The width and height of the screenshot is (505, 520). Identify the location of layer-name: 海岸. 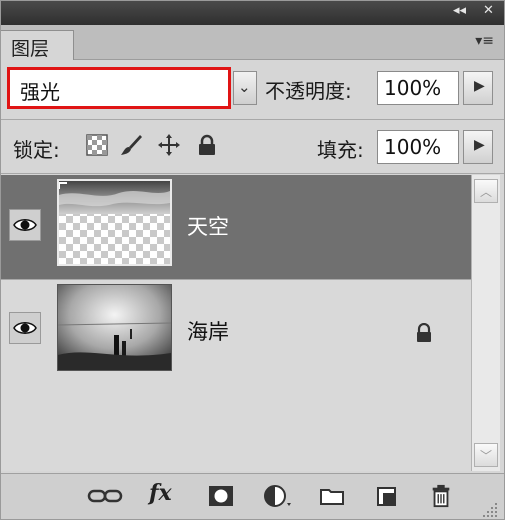
(208, 331).